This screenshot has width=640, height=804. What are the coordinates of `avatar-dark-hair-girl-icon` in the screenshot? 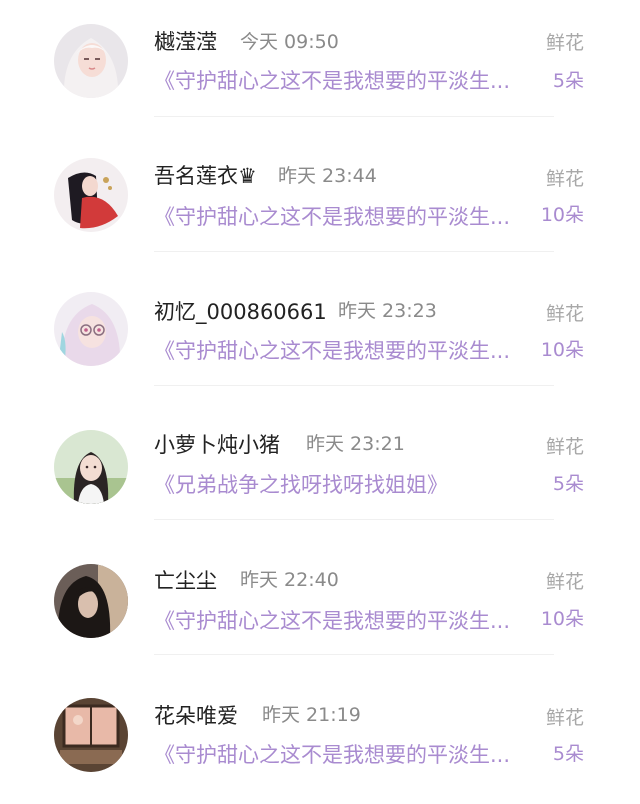 It's located at (91, 601).